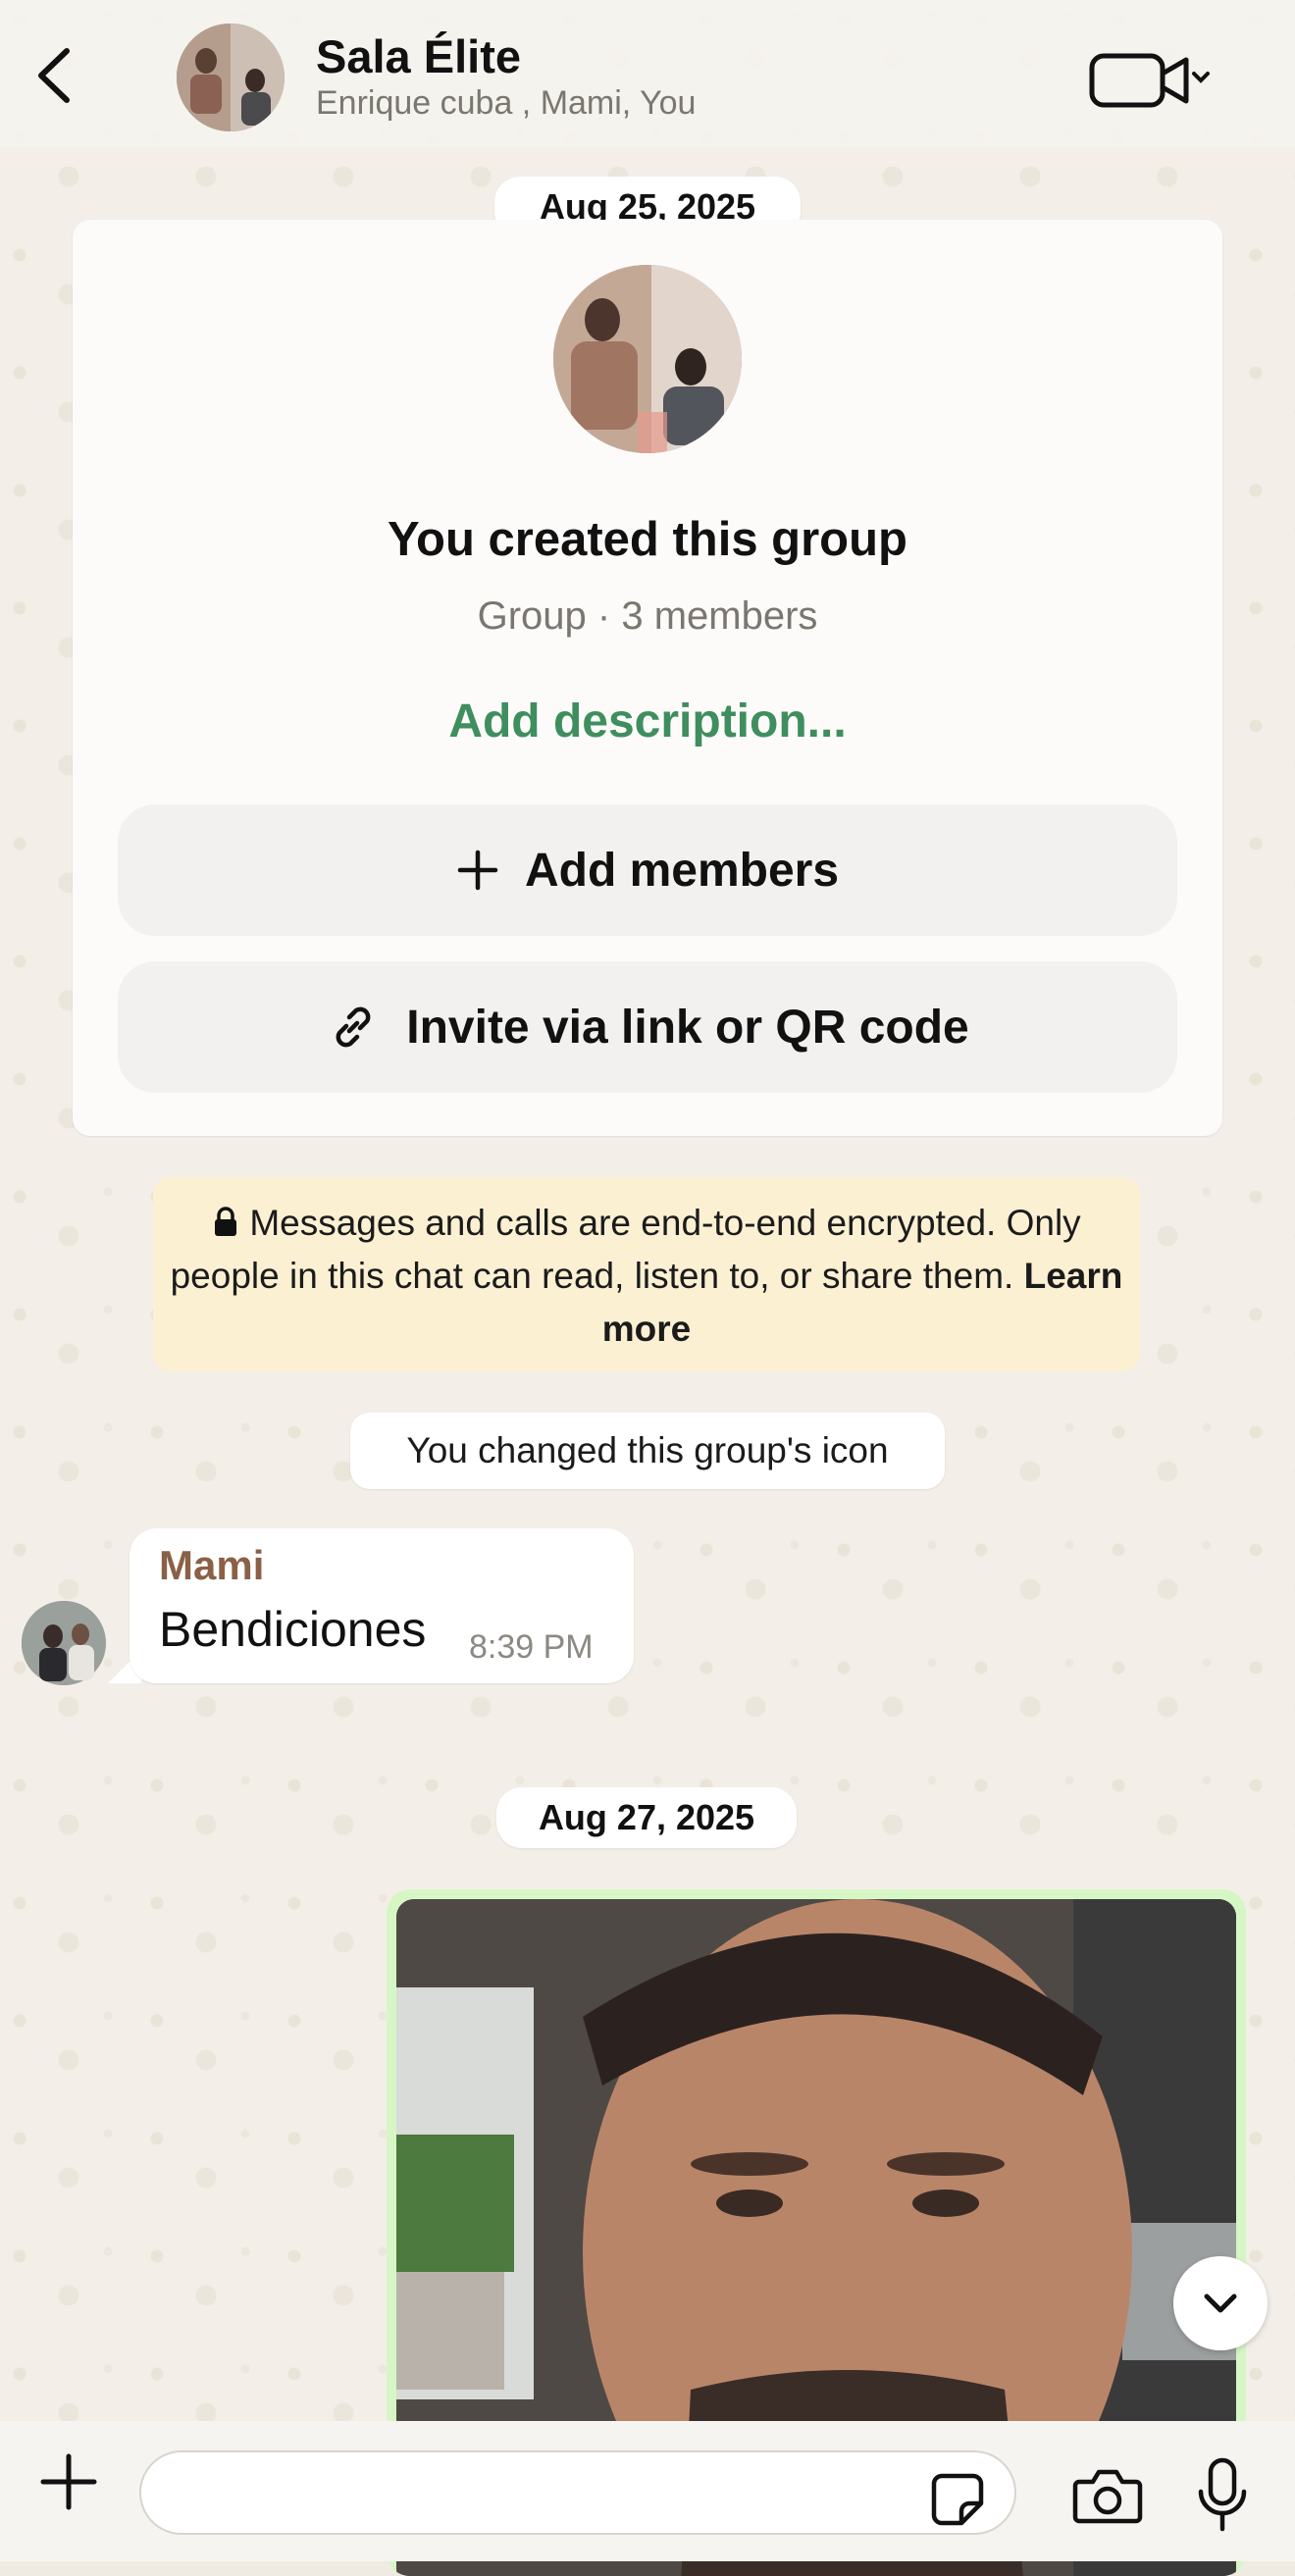 The image size is (1295, 2576). I want to click on camera-icon, so click(1107, 2496).